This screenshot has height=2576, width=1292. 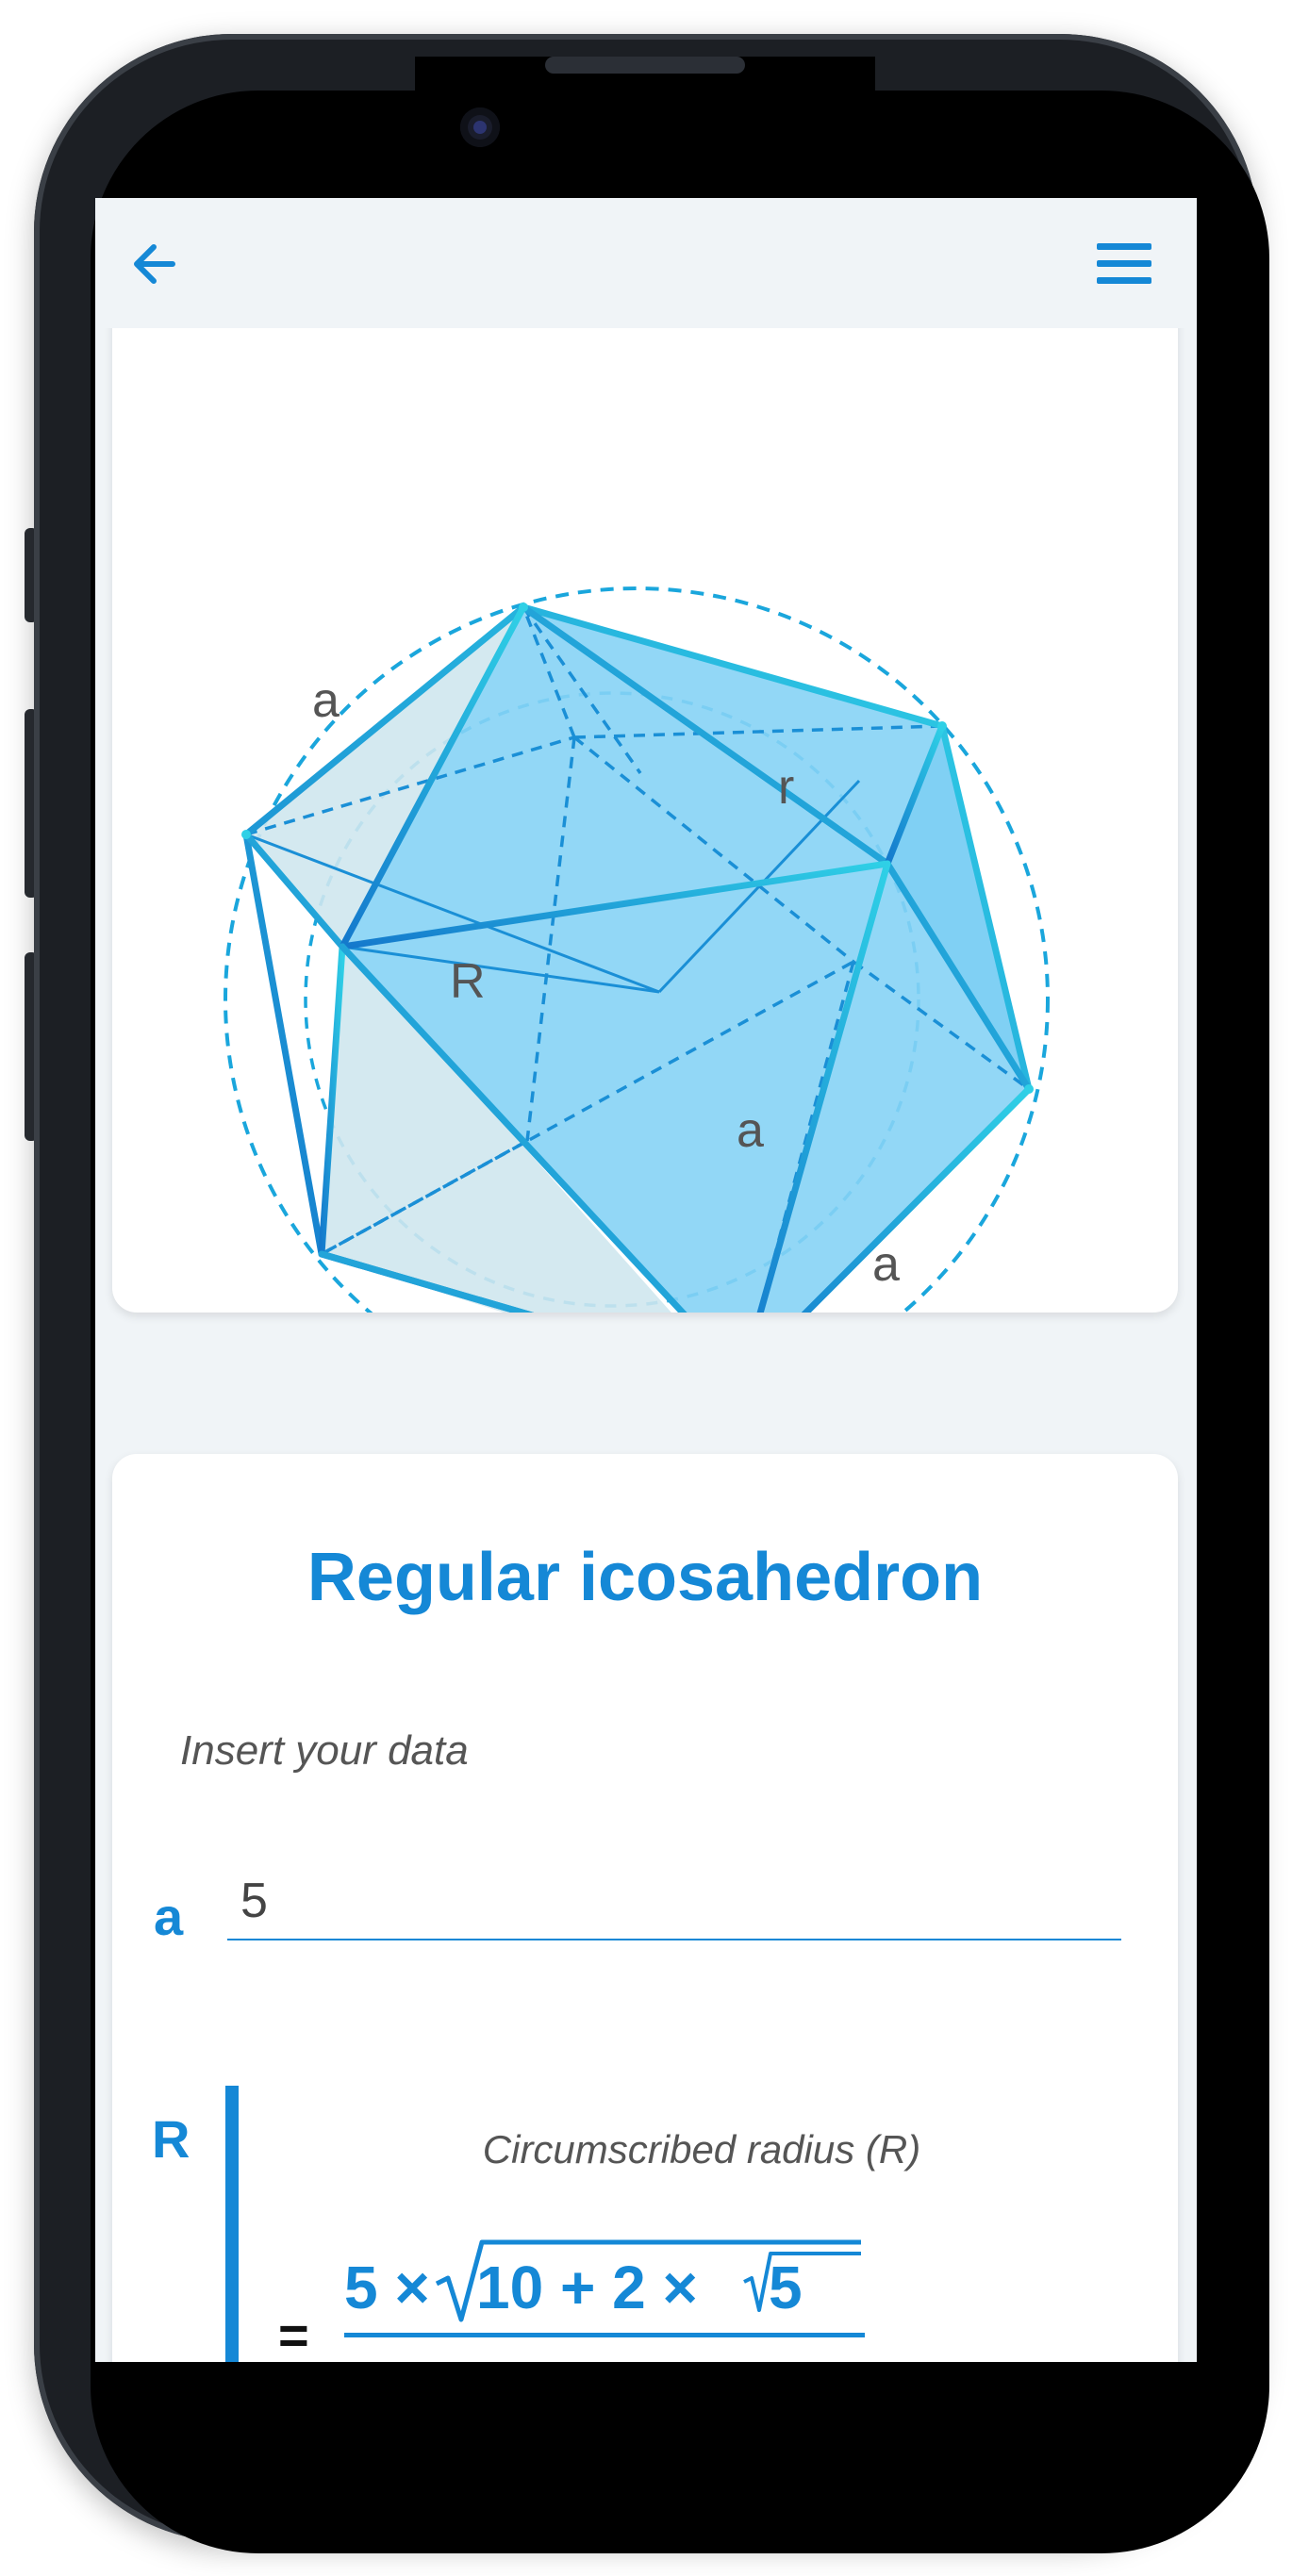 I want to click on inner-sqrt-sign, so click(x=802, y=2282).